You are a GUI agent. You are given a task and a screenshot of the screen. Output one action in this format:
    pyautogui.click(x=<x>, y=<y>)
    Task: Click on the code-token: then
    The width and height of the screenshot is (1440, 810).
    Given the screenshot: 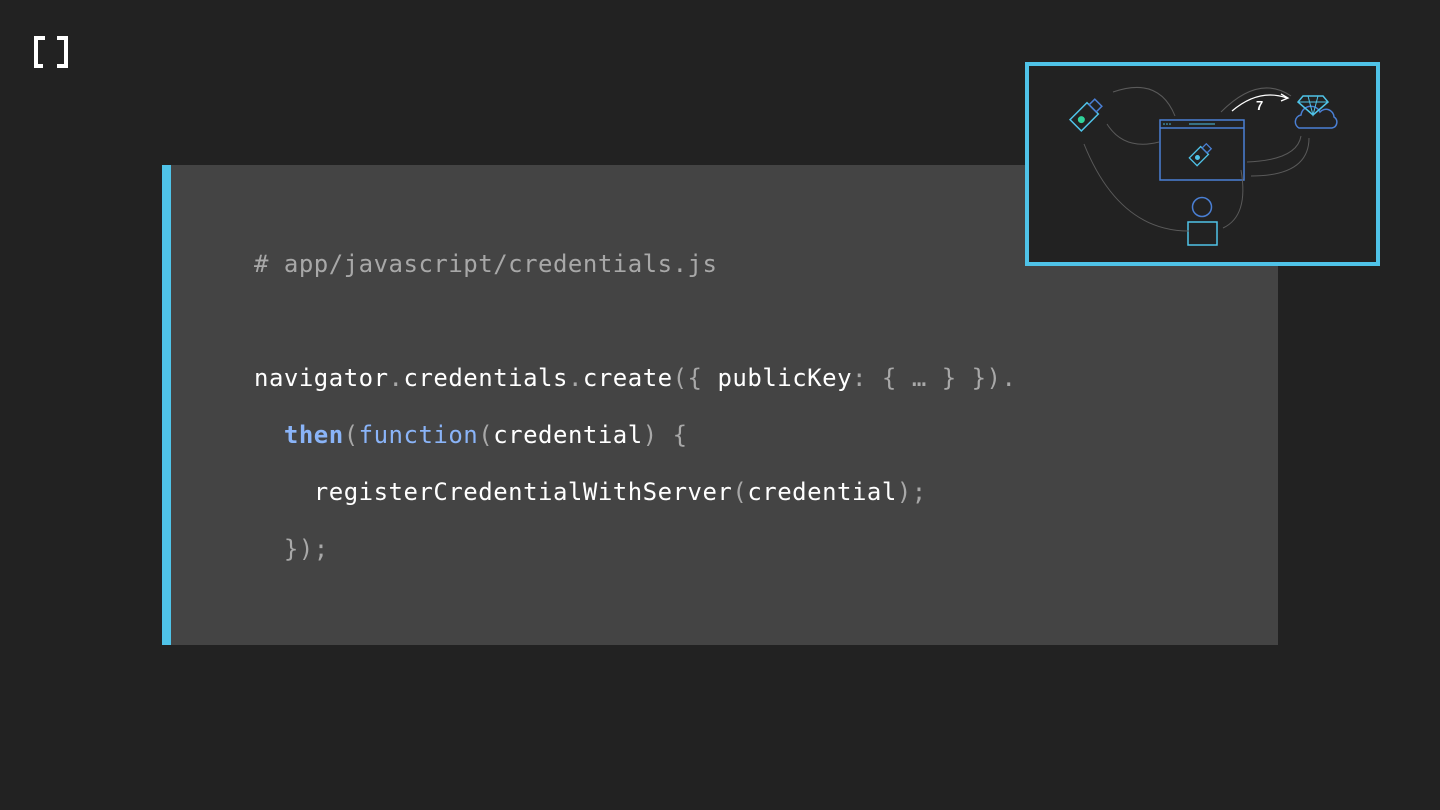 What is the action you would take?
    pyautogui.click(x=313, y=435)
    